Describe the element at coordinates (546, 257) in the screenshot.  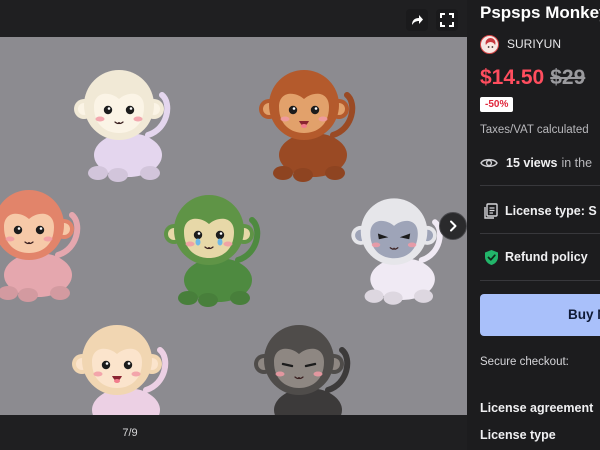
I see `refund-policy-label: Refund policy` at that location.